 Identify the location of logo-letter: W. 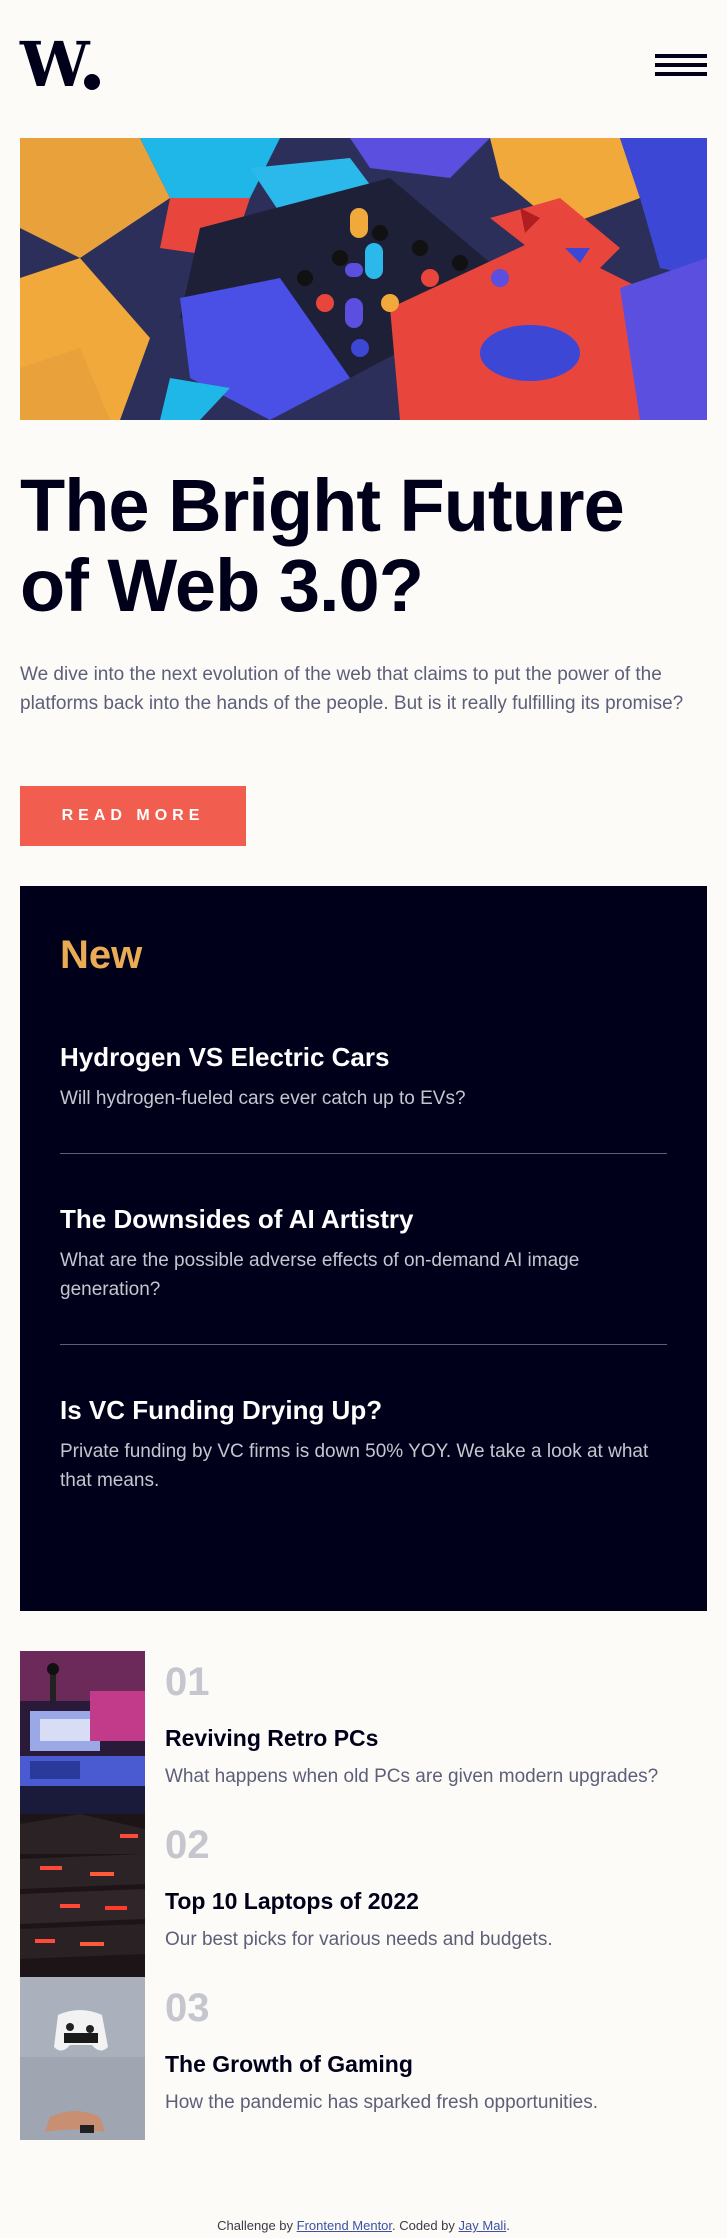
(55, 64).